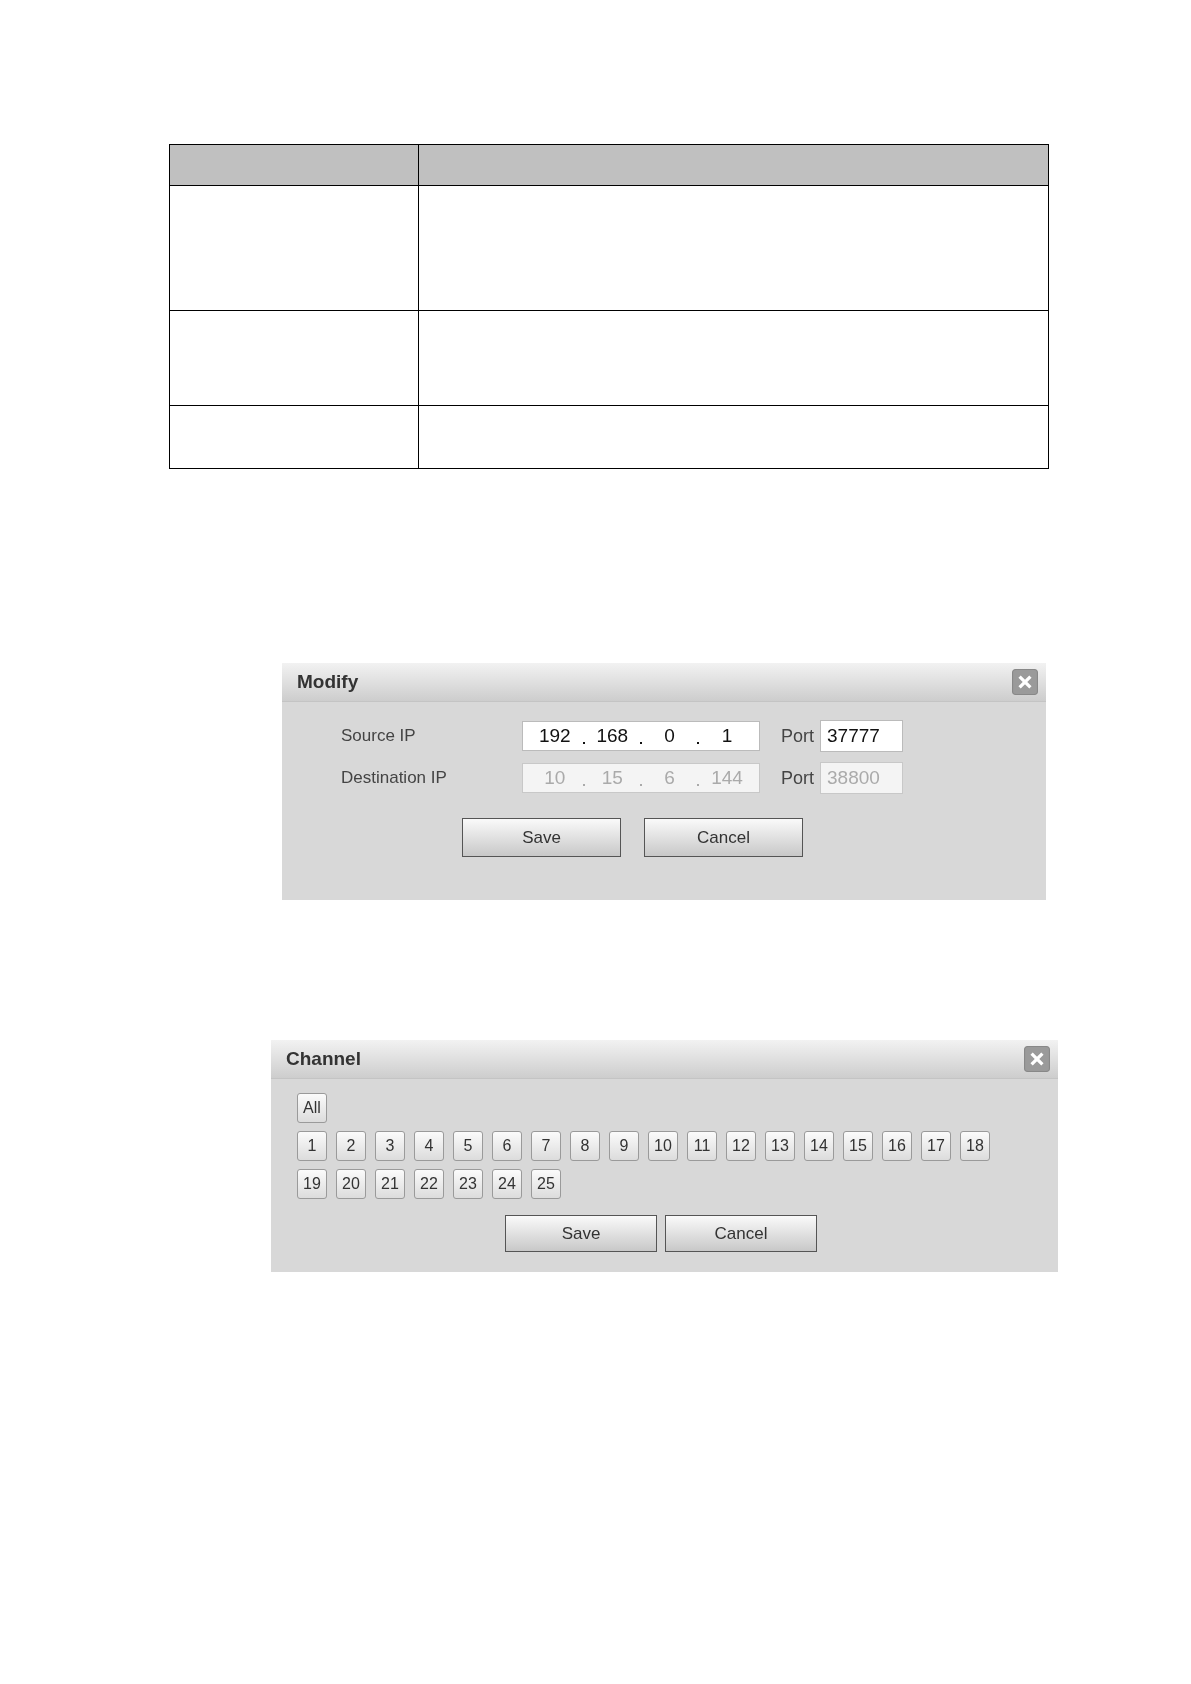 The image size is (1191, 1684). What do you see at coordinates (936, 1146) in the screenshot?
I see `channel-button: 17` at bounding box center [936, 1146].